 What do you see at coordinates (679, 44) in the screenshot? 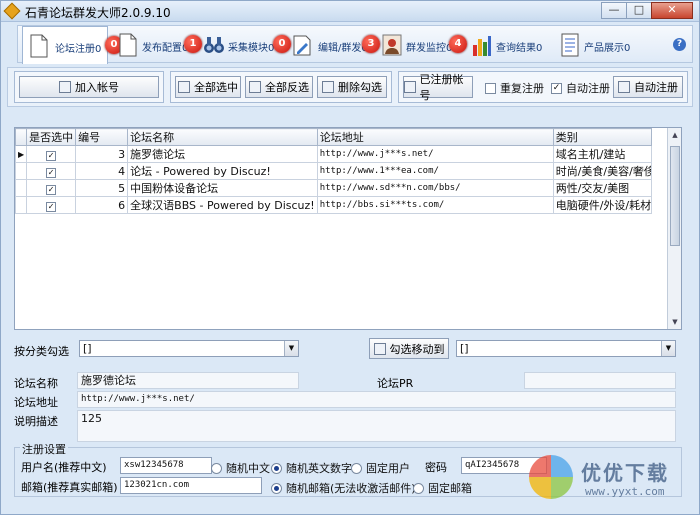
I see `help-icon: ?` at bounding box center [679, 44].